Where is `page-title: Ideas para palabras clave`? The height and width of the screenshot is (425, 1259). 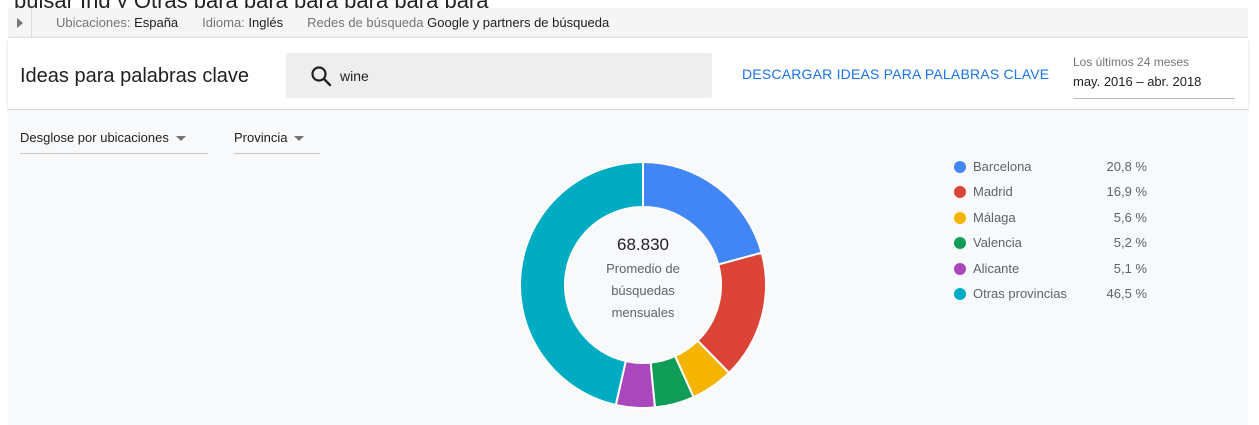
page-title: Ideas para palabras clave is located at coordinates (135, 76).